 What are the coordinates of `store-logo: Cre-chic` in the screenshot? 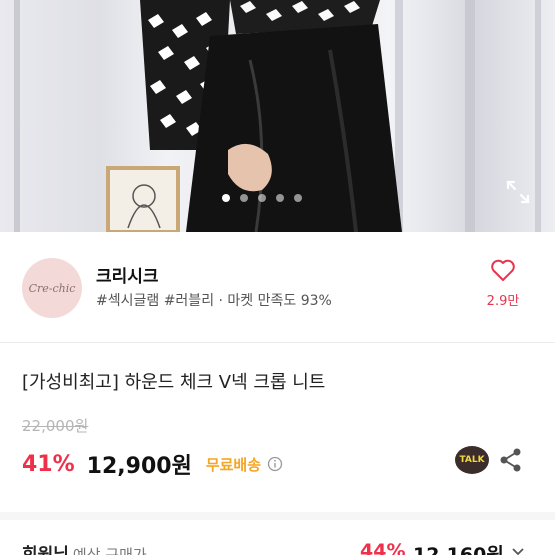 It's located at (52, 288).